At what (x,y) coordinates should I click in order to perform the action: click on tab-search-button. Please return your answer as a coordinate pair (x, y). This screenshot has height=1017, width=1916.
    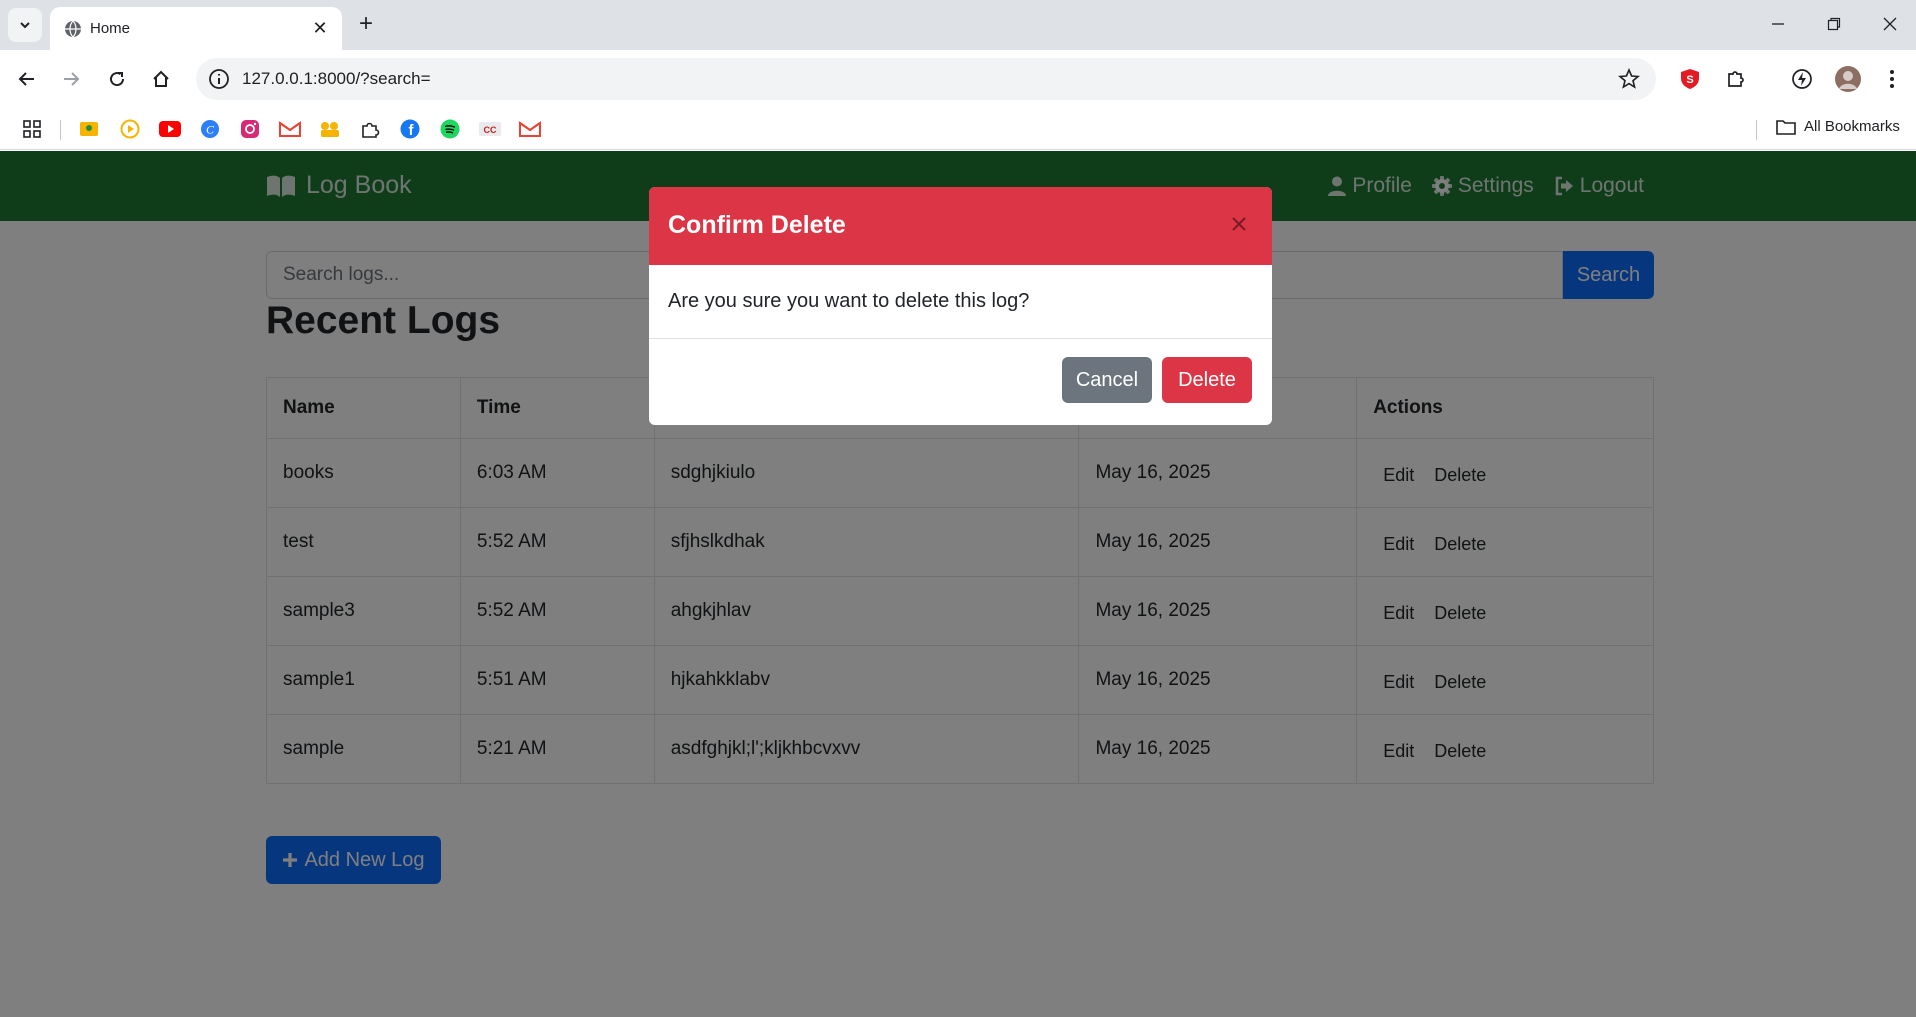
    Looking at the image, I should click on (25, 25).